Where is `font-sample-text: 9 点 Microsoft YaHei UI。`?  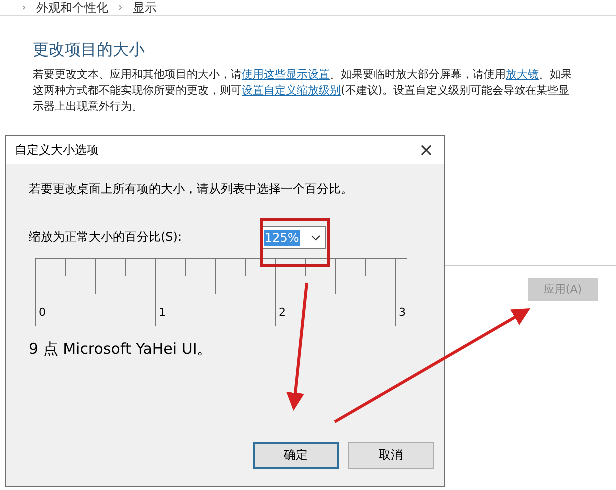 font-sample-text: 9 点 Microsoft YaHei UI。 is located at coordinates (121, 349).